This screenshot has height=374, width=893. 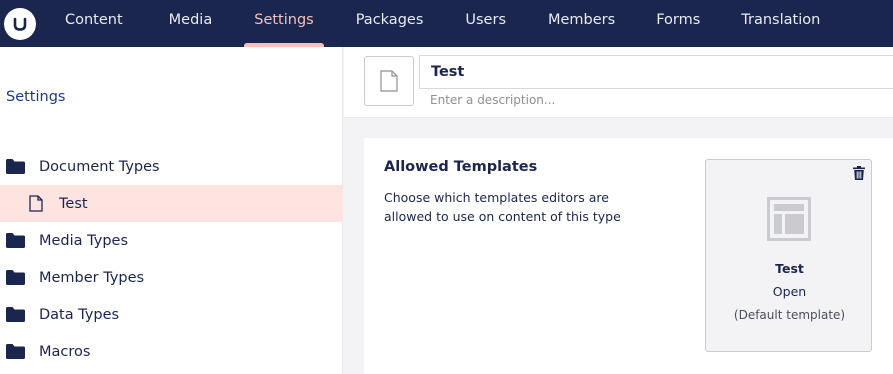 What do you see at coordinates (859, 173) in the screenshot?
I see `trash-icon` at bounding box center [859, 173].